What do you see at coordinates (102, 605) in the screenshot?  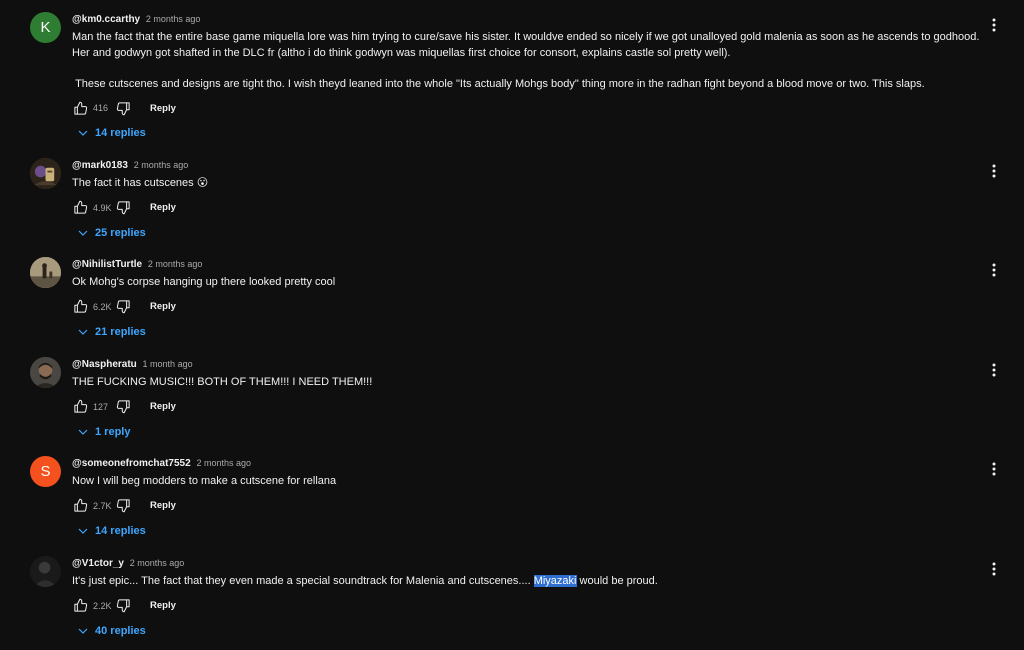 I see `like-count: 2.2K` at bounding box center [102, 605].